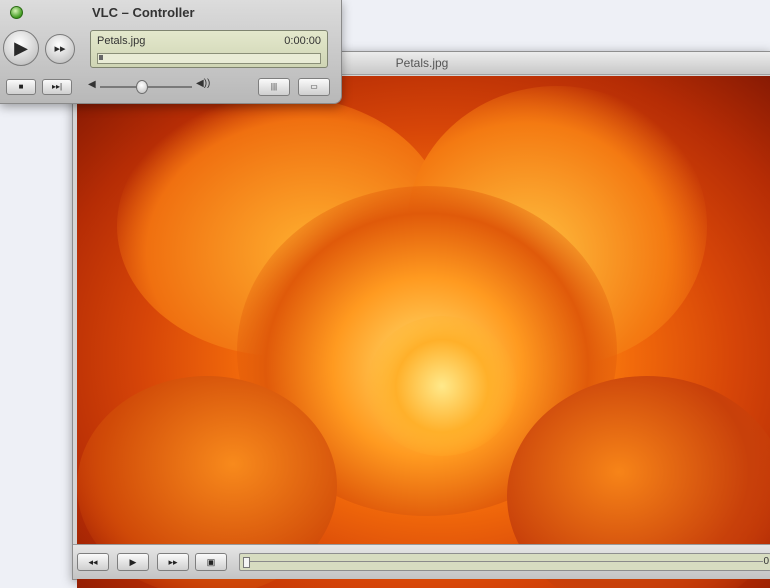  Describe the element at coordinates (246, 562) in the screenshot. I see `seek-thumb` at that location.